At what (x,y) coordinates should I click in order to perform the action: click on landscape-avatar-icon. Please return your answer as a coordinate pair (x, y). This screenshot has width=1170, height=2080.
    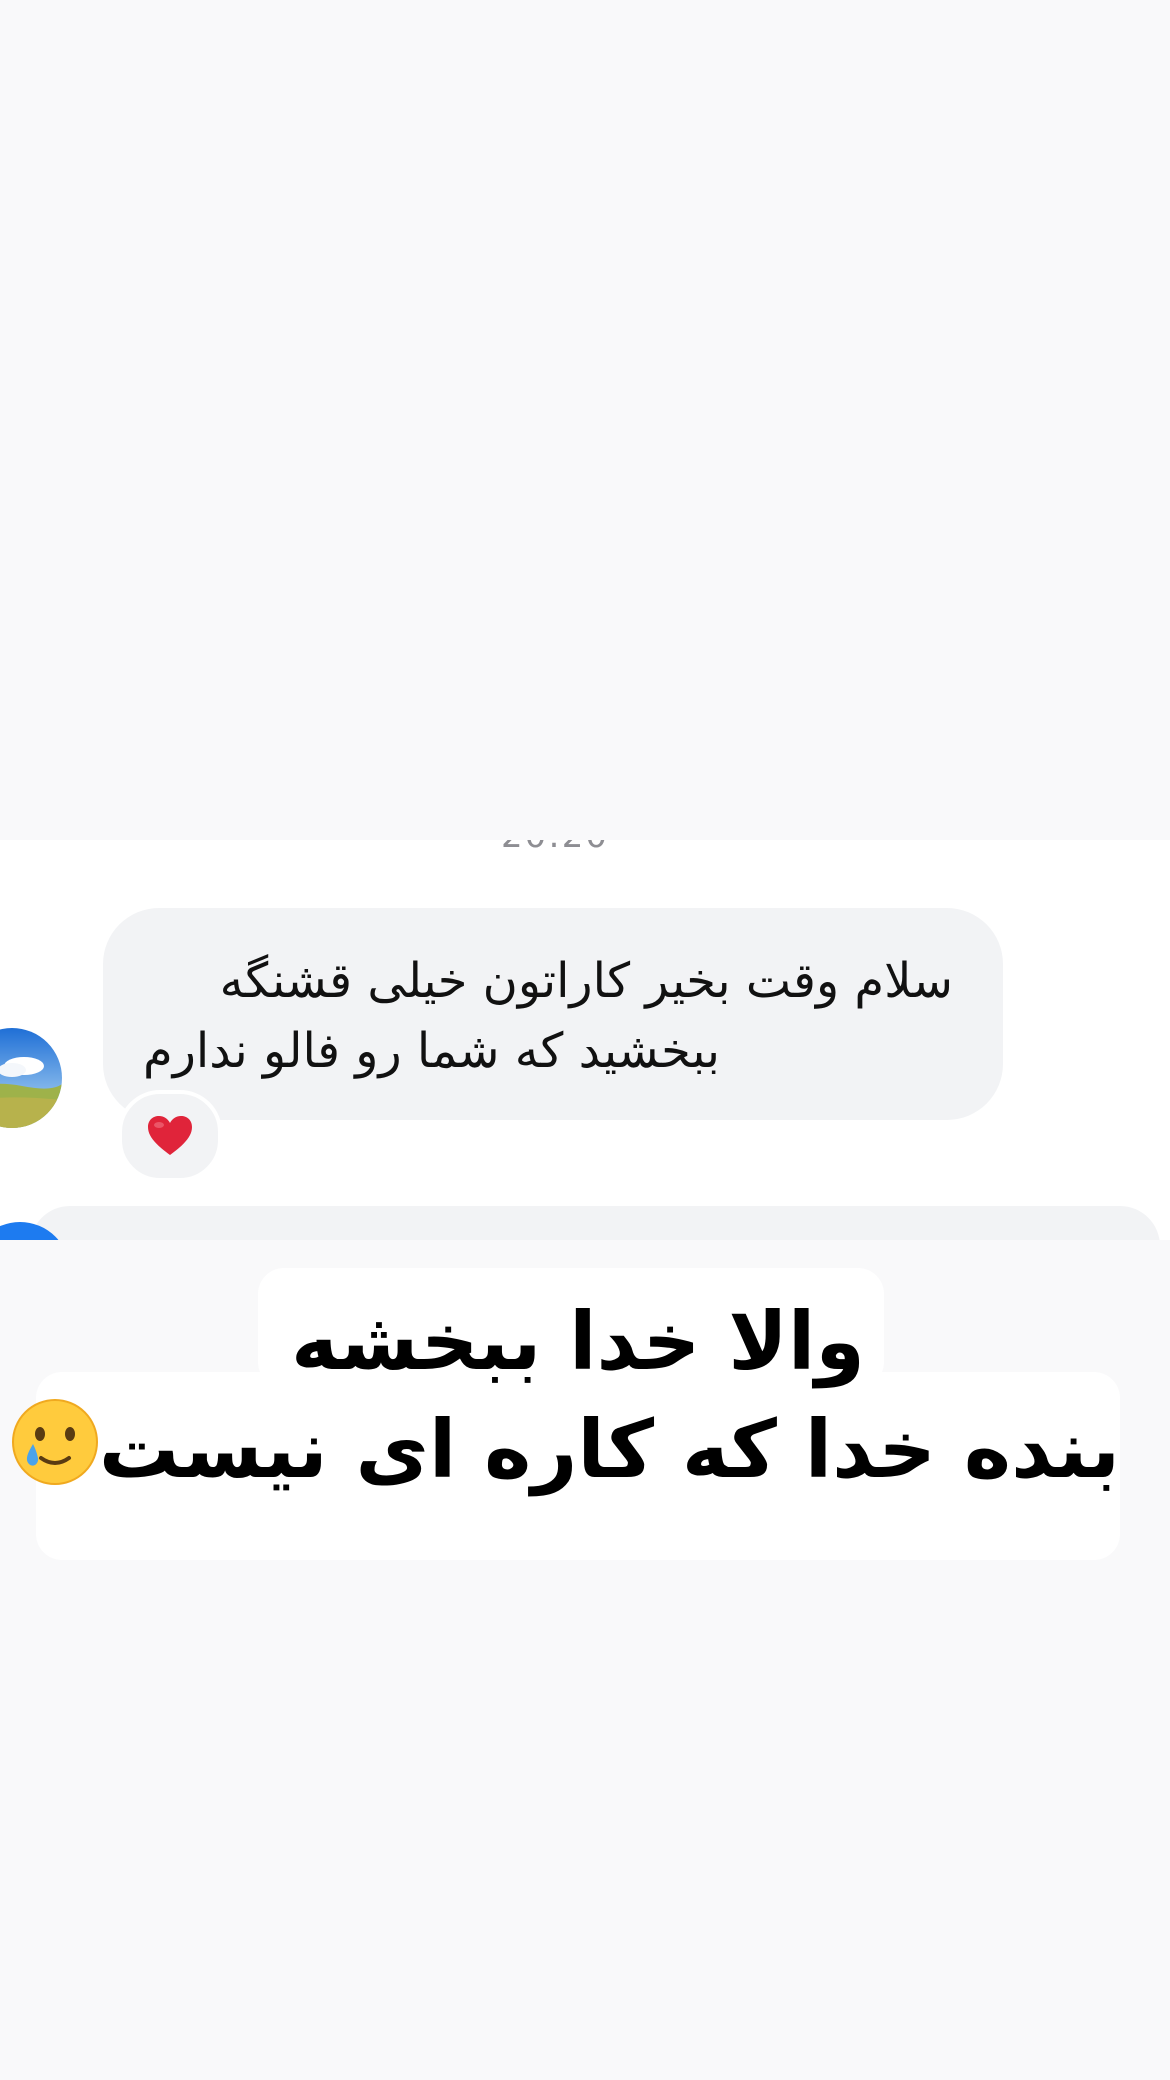
    Looking at the image, I should click on (31, 1078).